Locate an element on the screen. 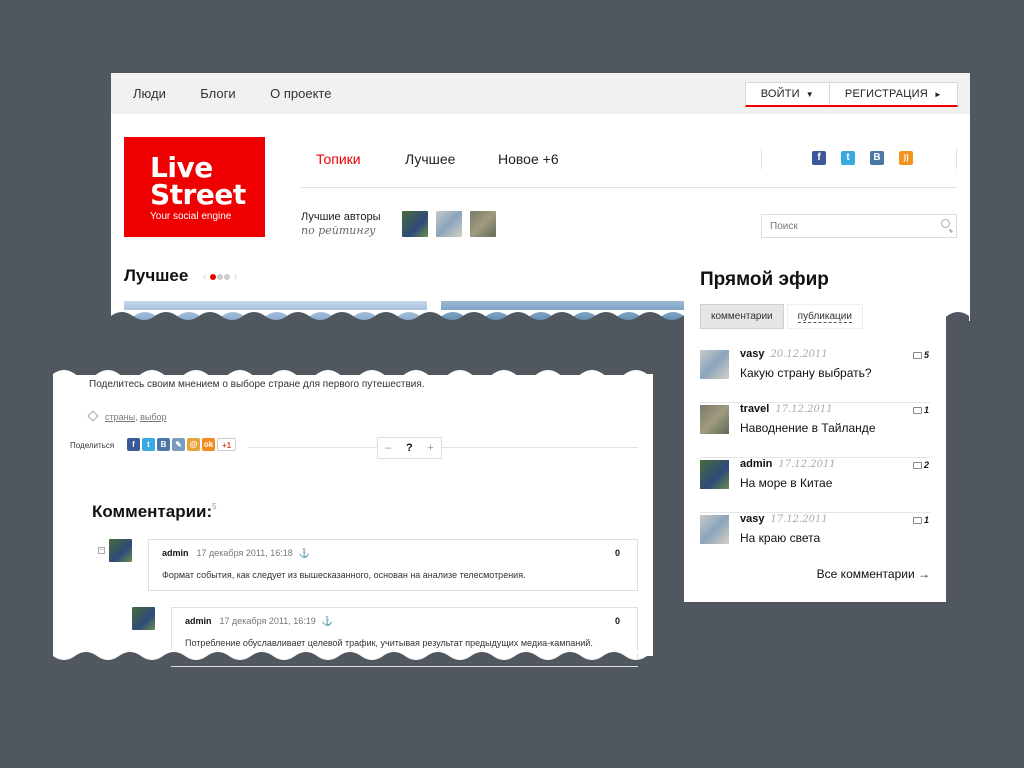 This screenshot has width=1024, height=768. comment-score: 0 is located at coordinates (617, 553).